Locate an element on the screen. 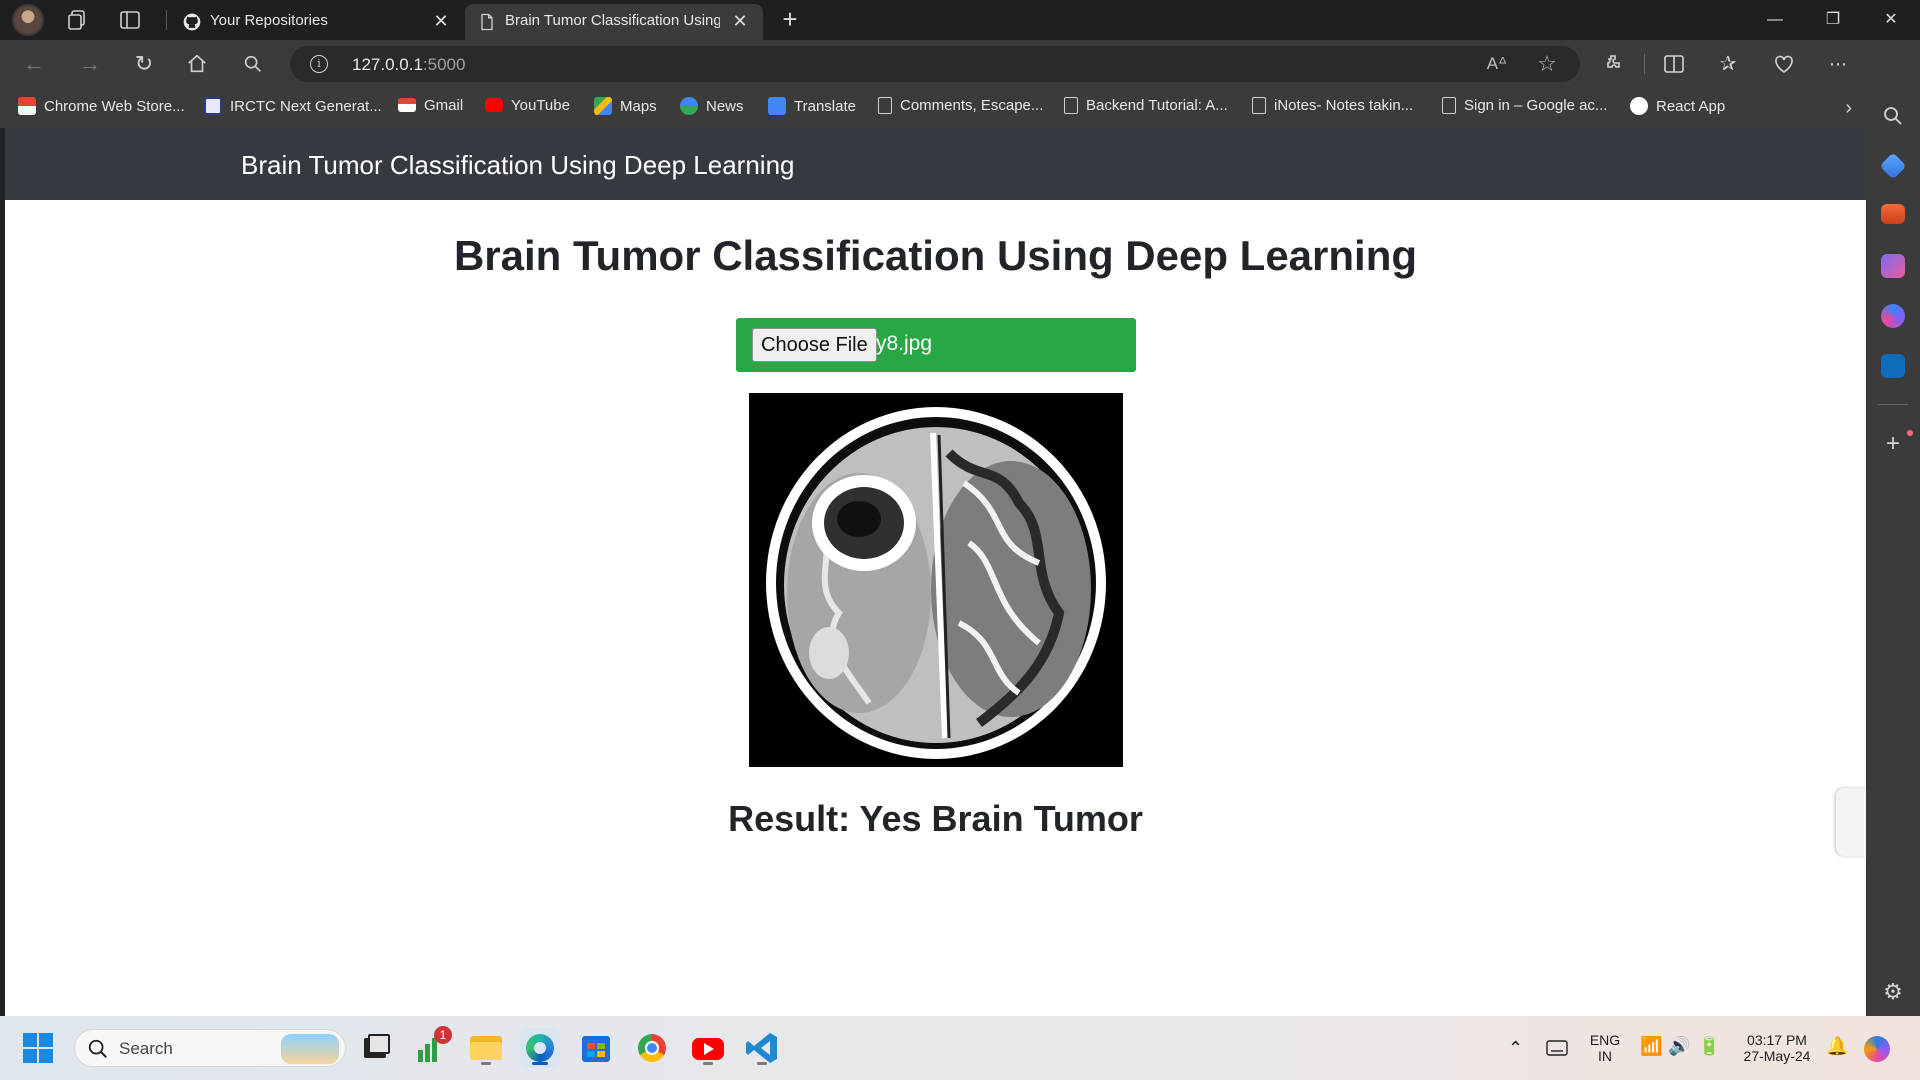  bookmark-gmail: Gmail is located at coordinates (430, 108).